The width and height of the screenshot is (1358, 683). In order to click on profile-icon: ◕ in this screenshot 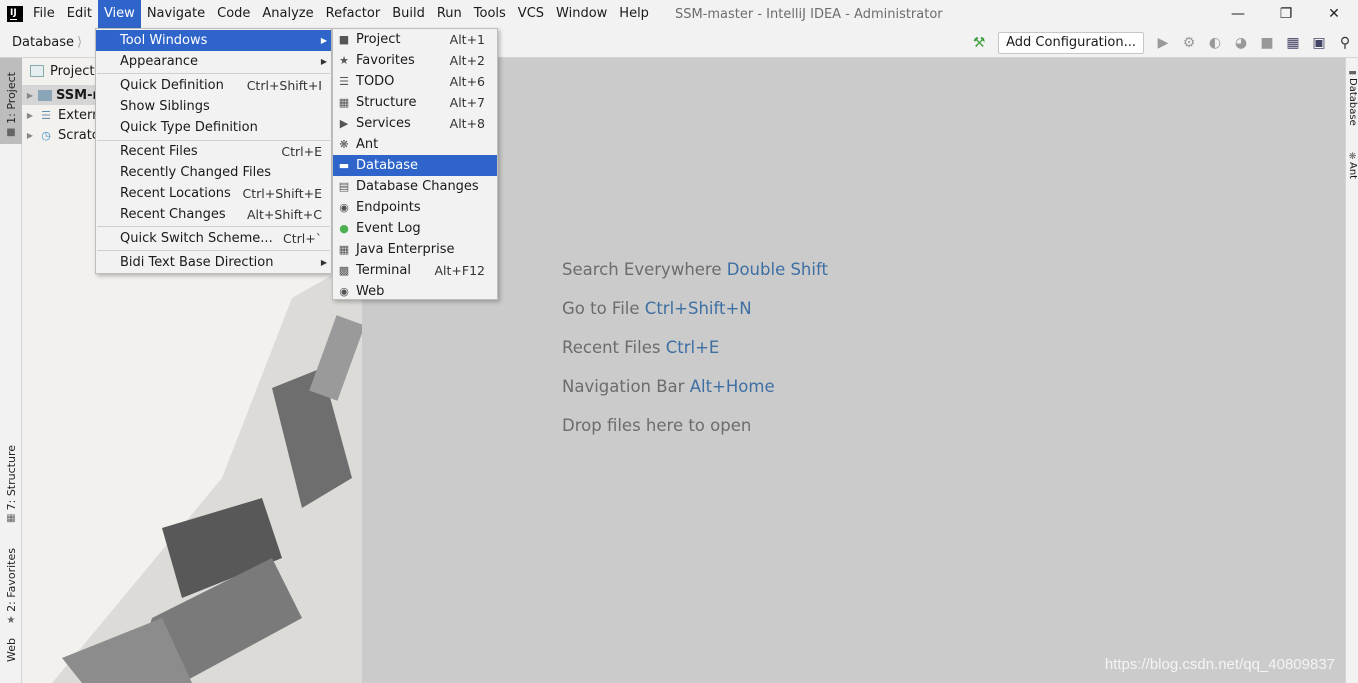, I will do `click(1241, 43)`.